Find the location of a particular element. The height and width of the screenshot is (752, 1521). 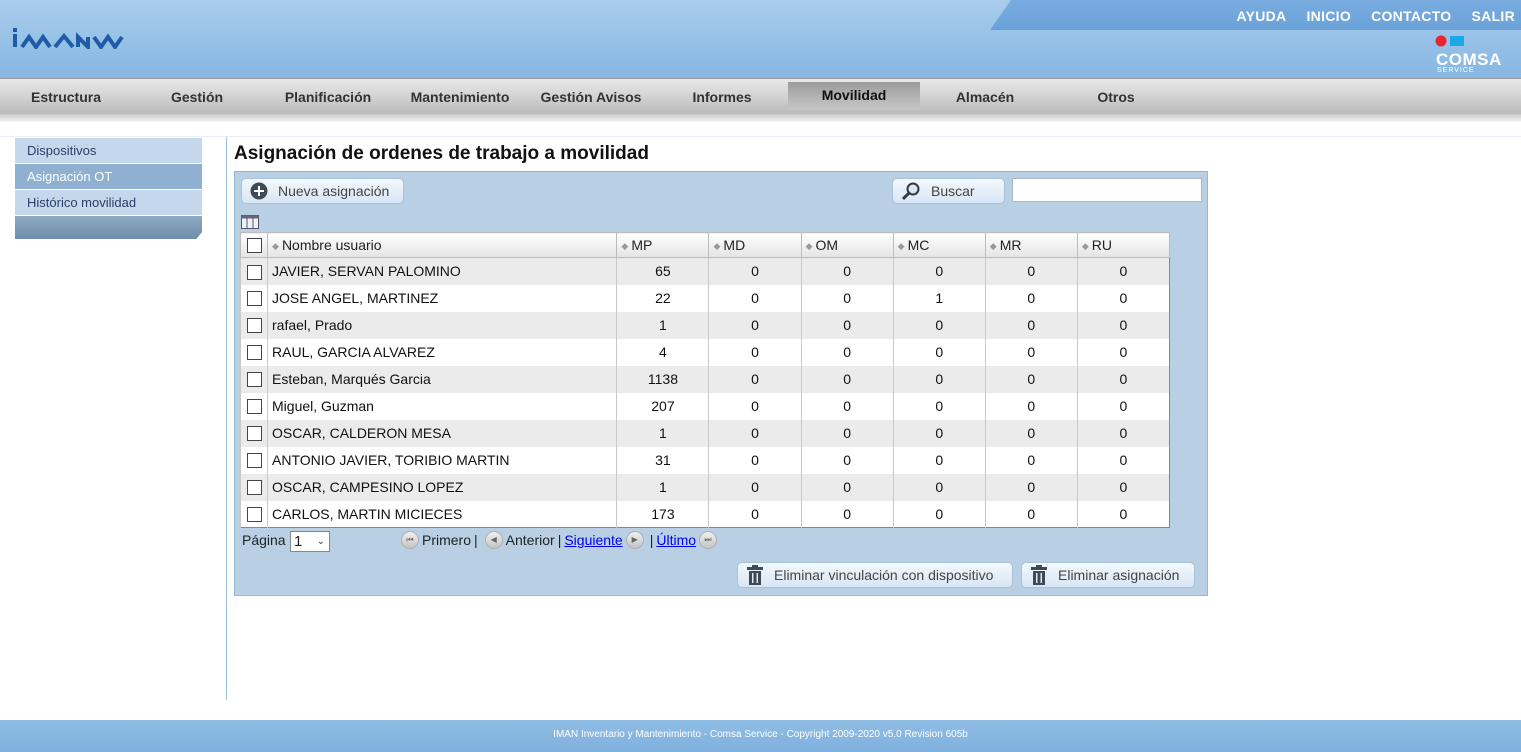

search-button: Buscar is located at coordinates (948, 191).